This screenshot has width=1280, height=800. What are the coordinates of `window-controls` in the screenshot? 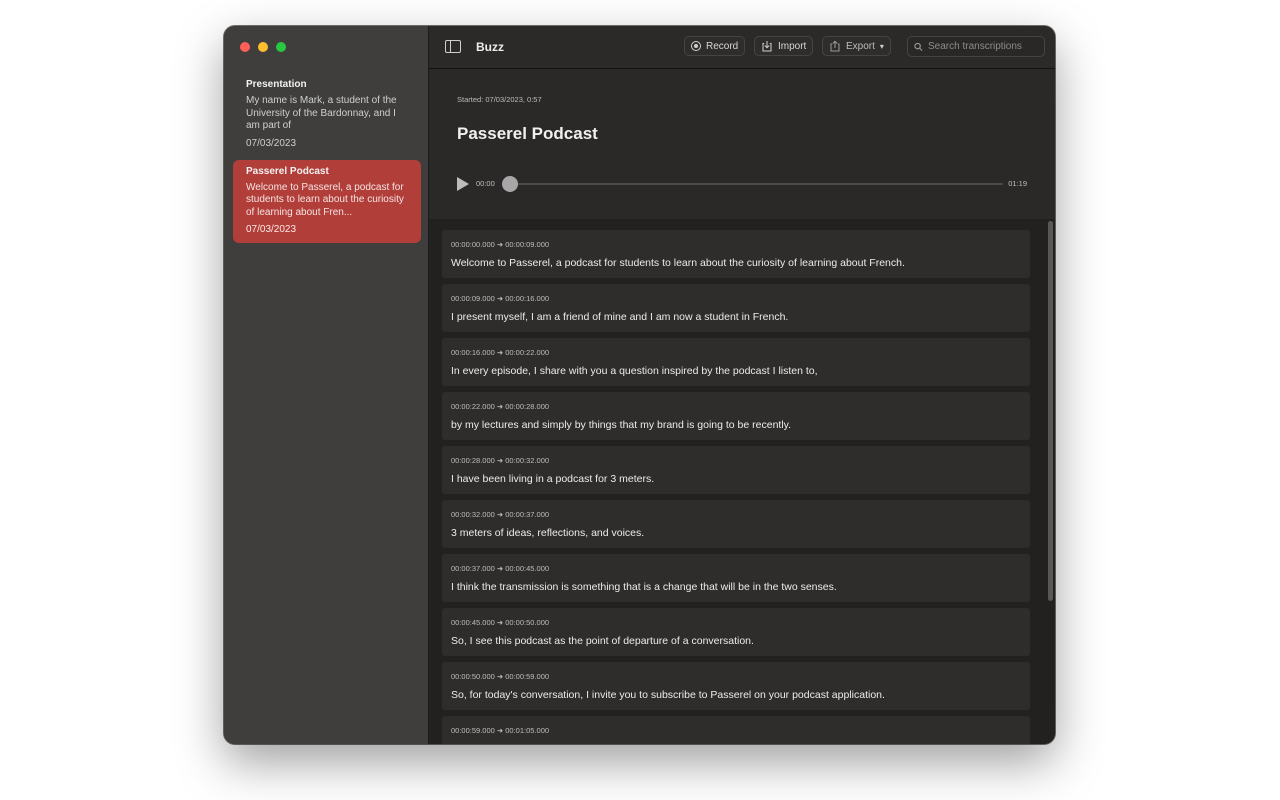 It's located at (263, 47).